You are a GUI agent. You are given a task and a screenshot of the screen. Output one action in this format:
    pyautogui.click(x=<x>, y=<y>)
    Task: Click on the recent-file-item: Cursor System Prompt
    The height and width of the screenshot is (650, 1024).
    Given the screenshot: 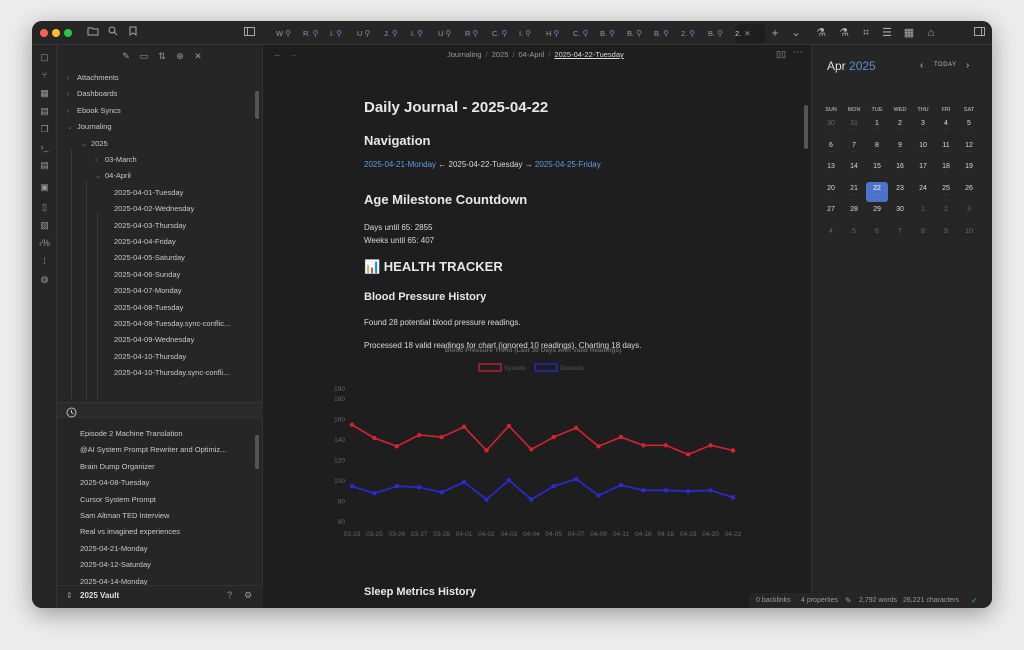 What is the action you would take?
    pyautogui.click(x=118, y=500)
    